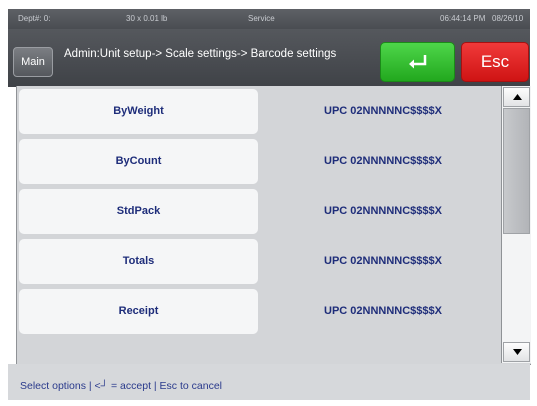 This screenshot has height=406, width=537. What do you see at coordinates (33, 62) in the screenshot?
I see `main-button: Main` at bounding box center [33, 62].